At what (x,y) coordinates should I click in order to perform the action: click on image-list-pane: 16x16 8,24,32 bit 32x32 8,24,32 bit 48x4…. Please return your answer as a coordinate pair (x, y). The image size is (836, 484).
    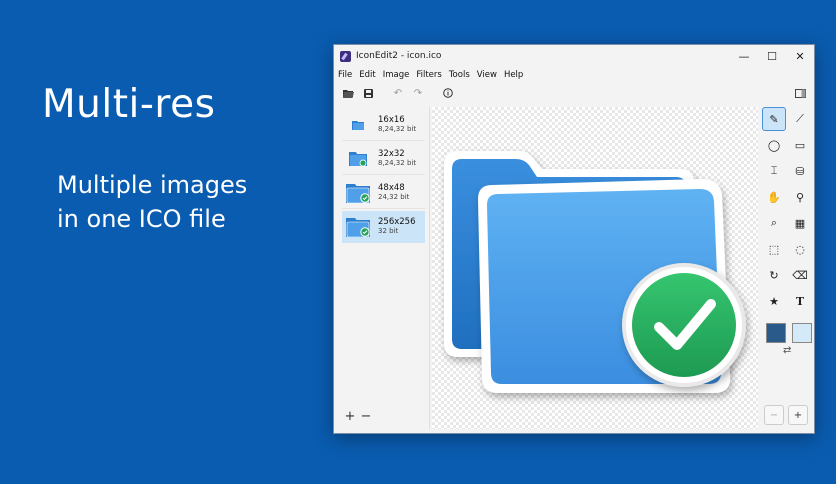
    Looking at the image, I should click on (384, 268).